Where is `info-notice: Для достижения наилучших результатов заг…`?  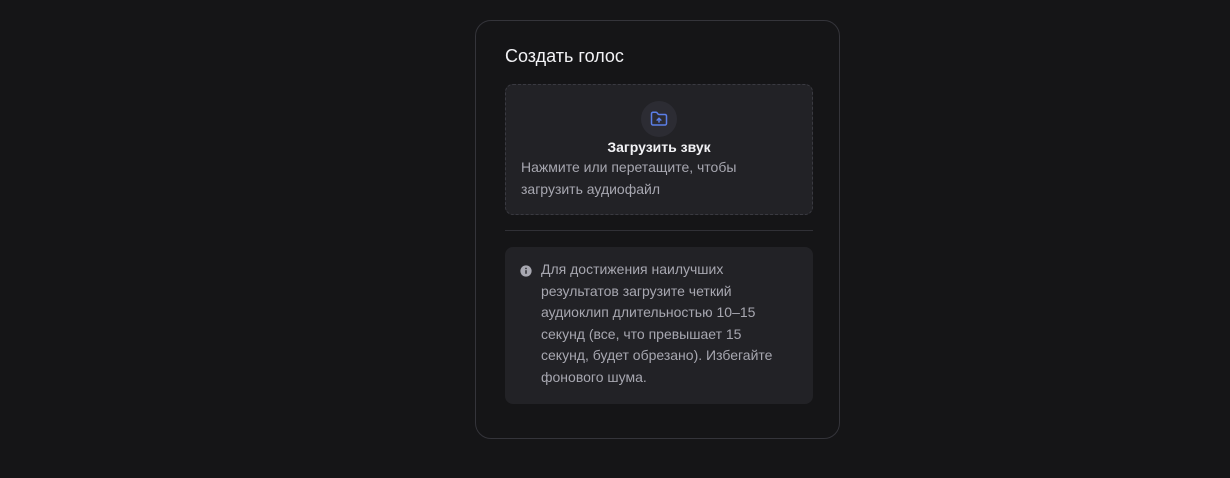
info-notice: Для достижения наилучших результатов заг… is located at coordinates (659, 325).